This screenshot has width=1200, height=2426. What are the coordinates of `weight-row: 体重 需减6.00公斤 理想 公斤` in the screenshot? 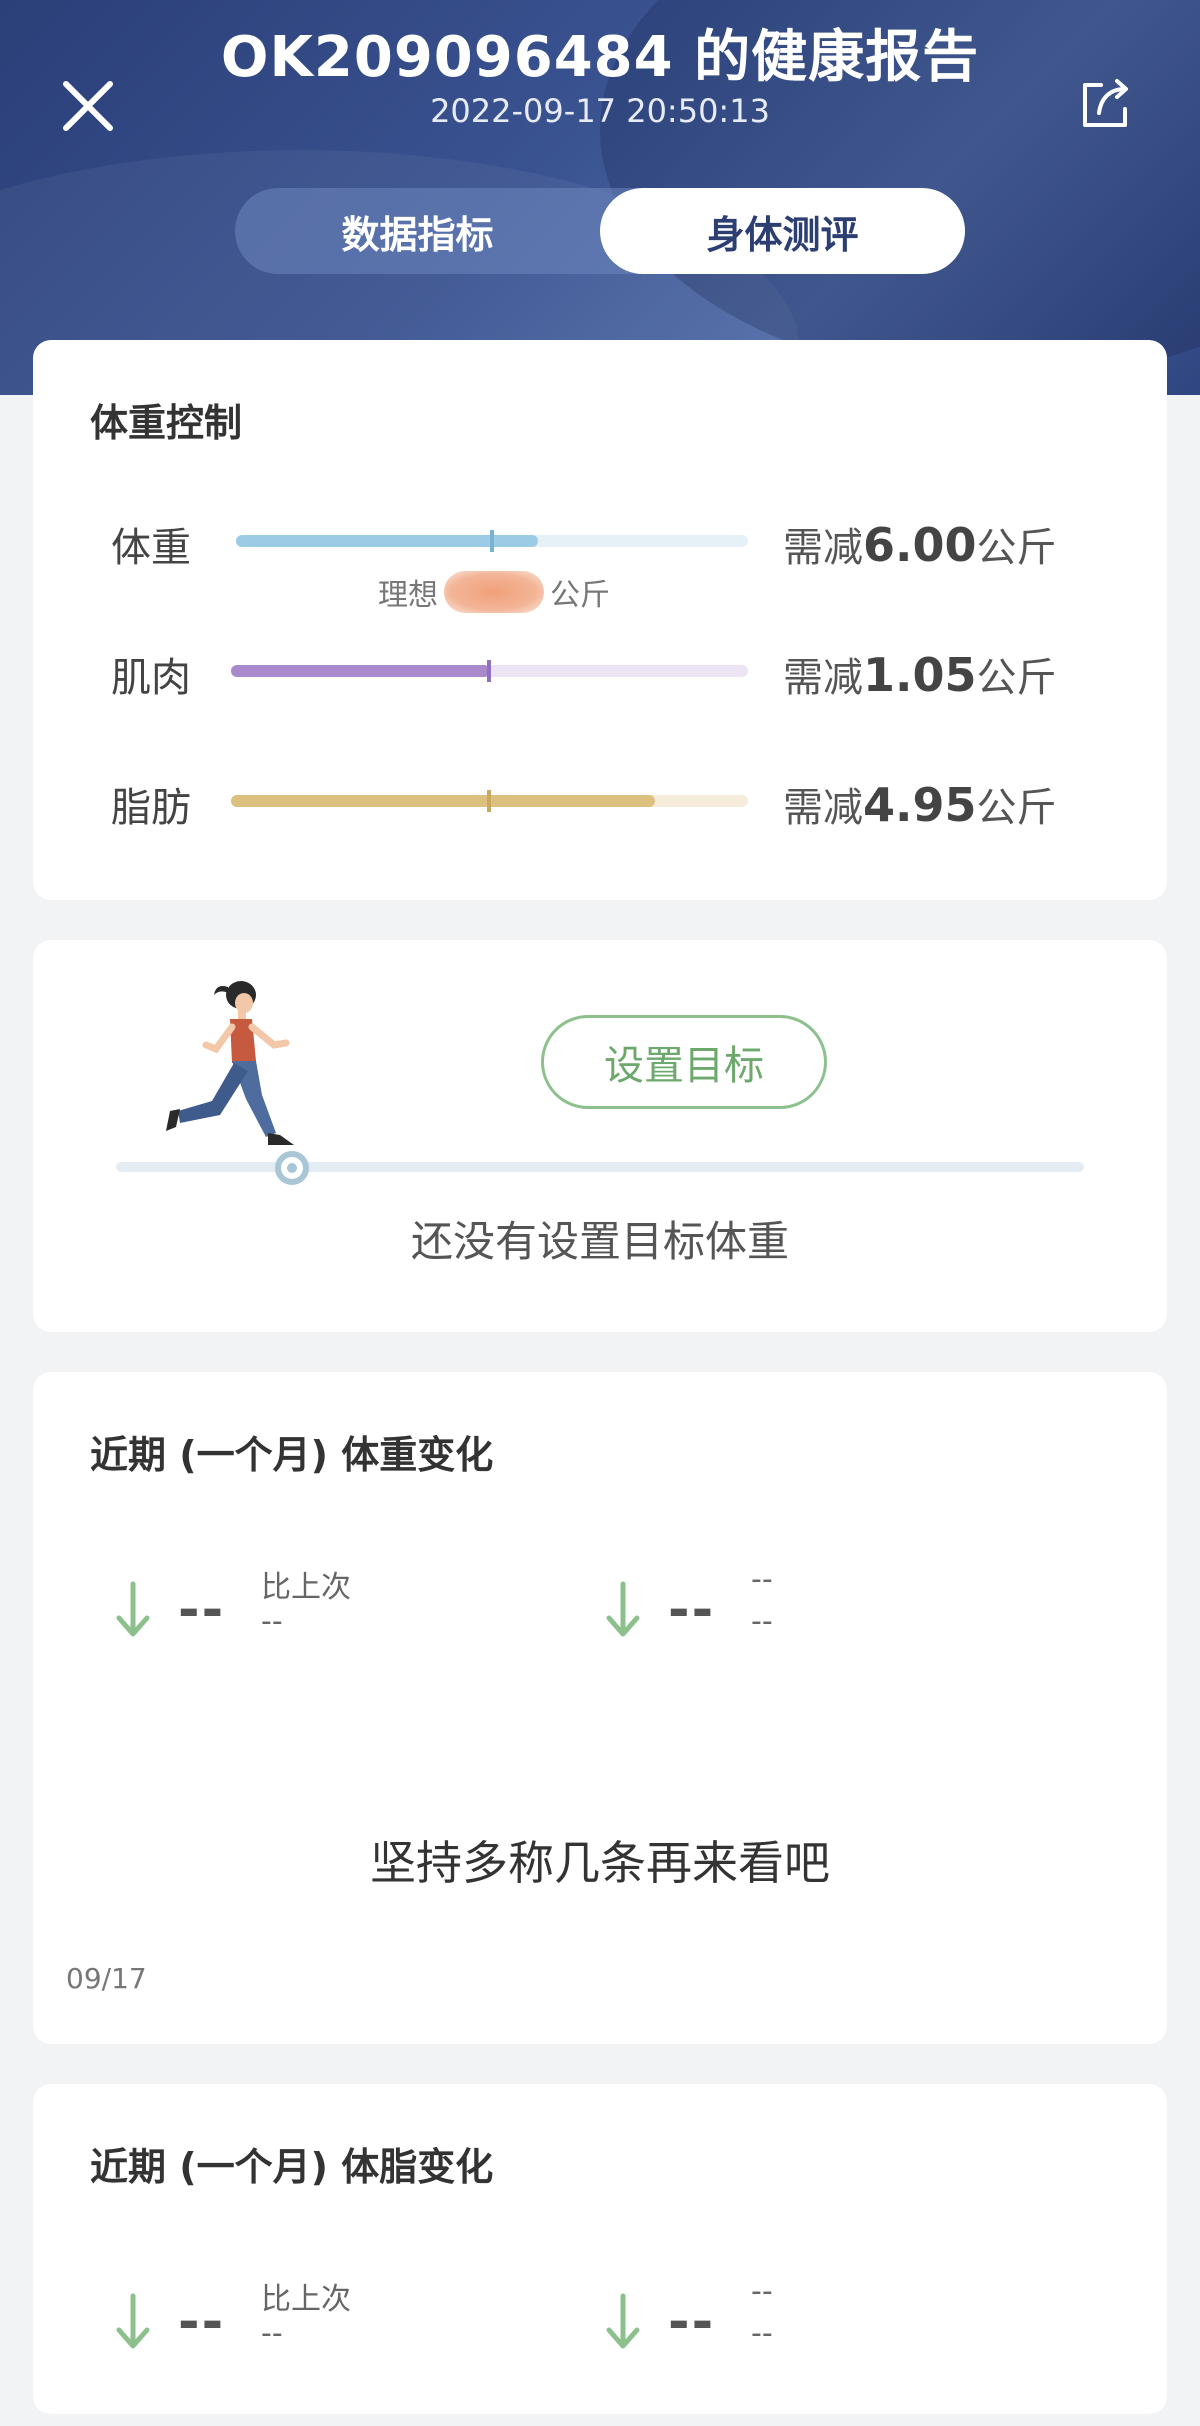 It's located at (600, 564).